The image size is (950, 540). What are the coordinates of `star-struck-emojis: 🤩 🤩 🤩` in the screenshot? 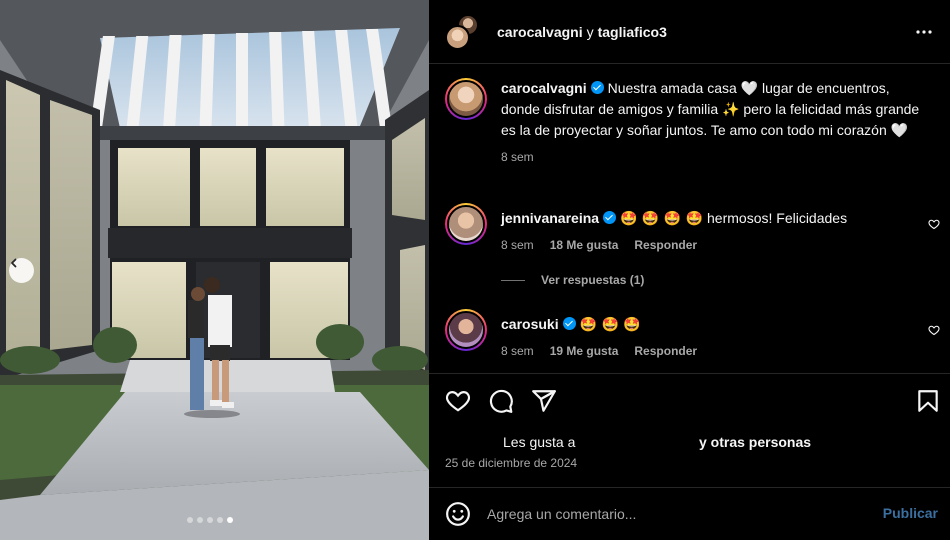 It's located at (610, 325).